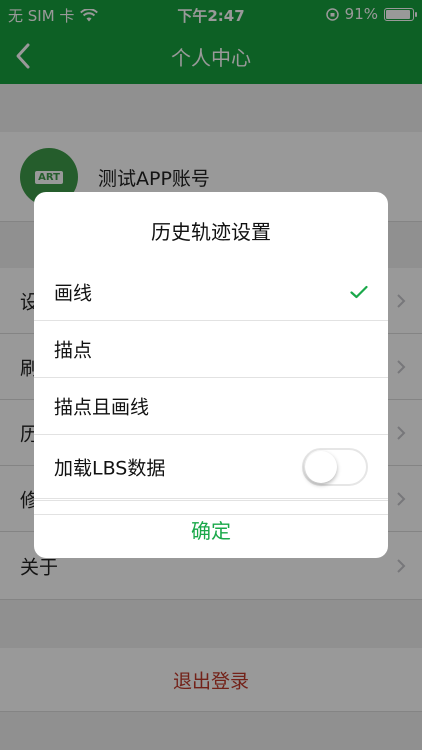 This screenshot has width=422, height=750. Describe the element at coordinates (211, 292) in the screenshot. I see `option-draw-line: 画线` at that location.